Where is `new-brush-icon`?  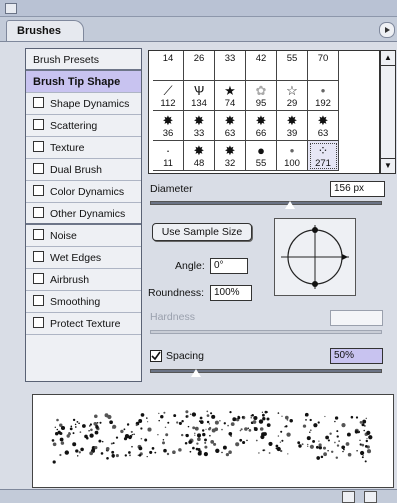 new-brush-icon is located at coordinates (348, 497).